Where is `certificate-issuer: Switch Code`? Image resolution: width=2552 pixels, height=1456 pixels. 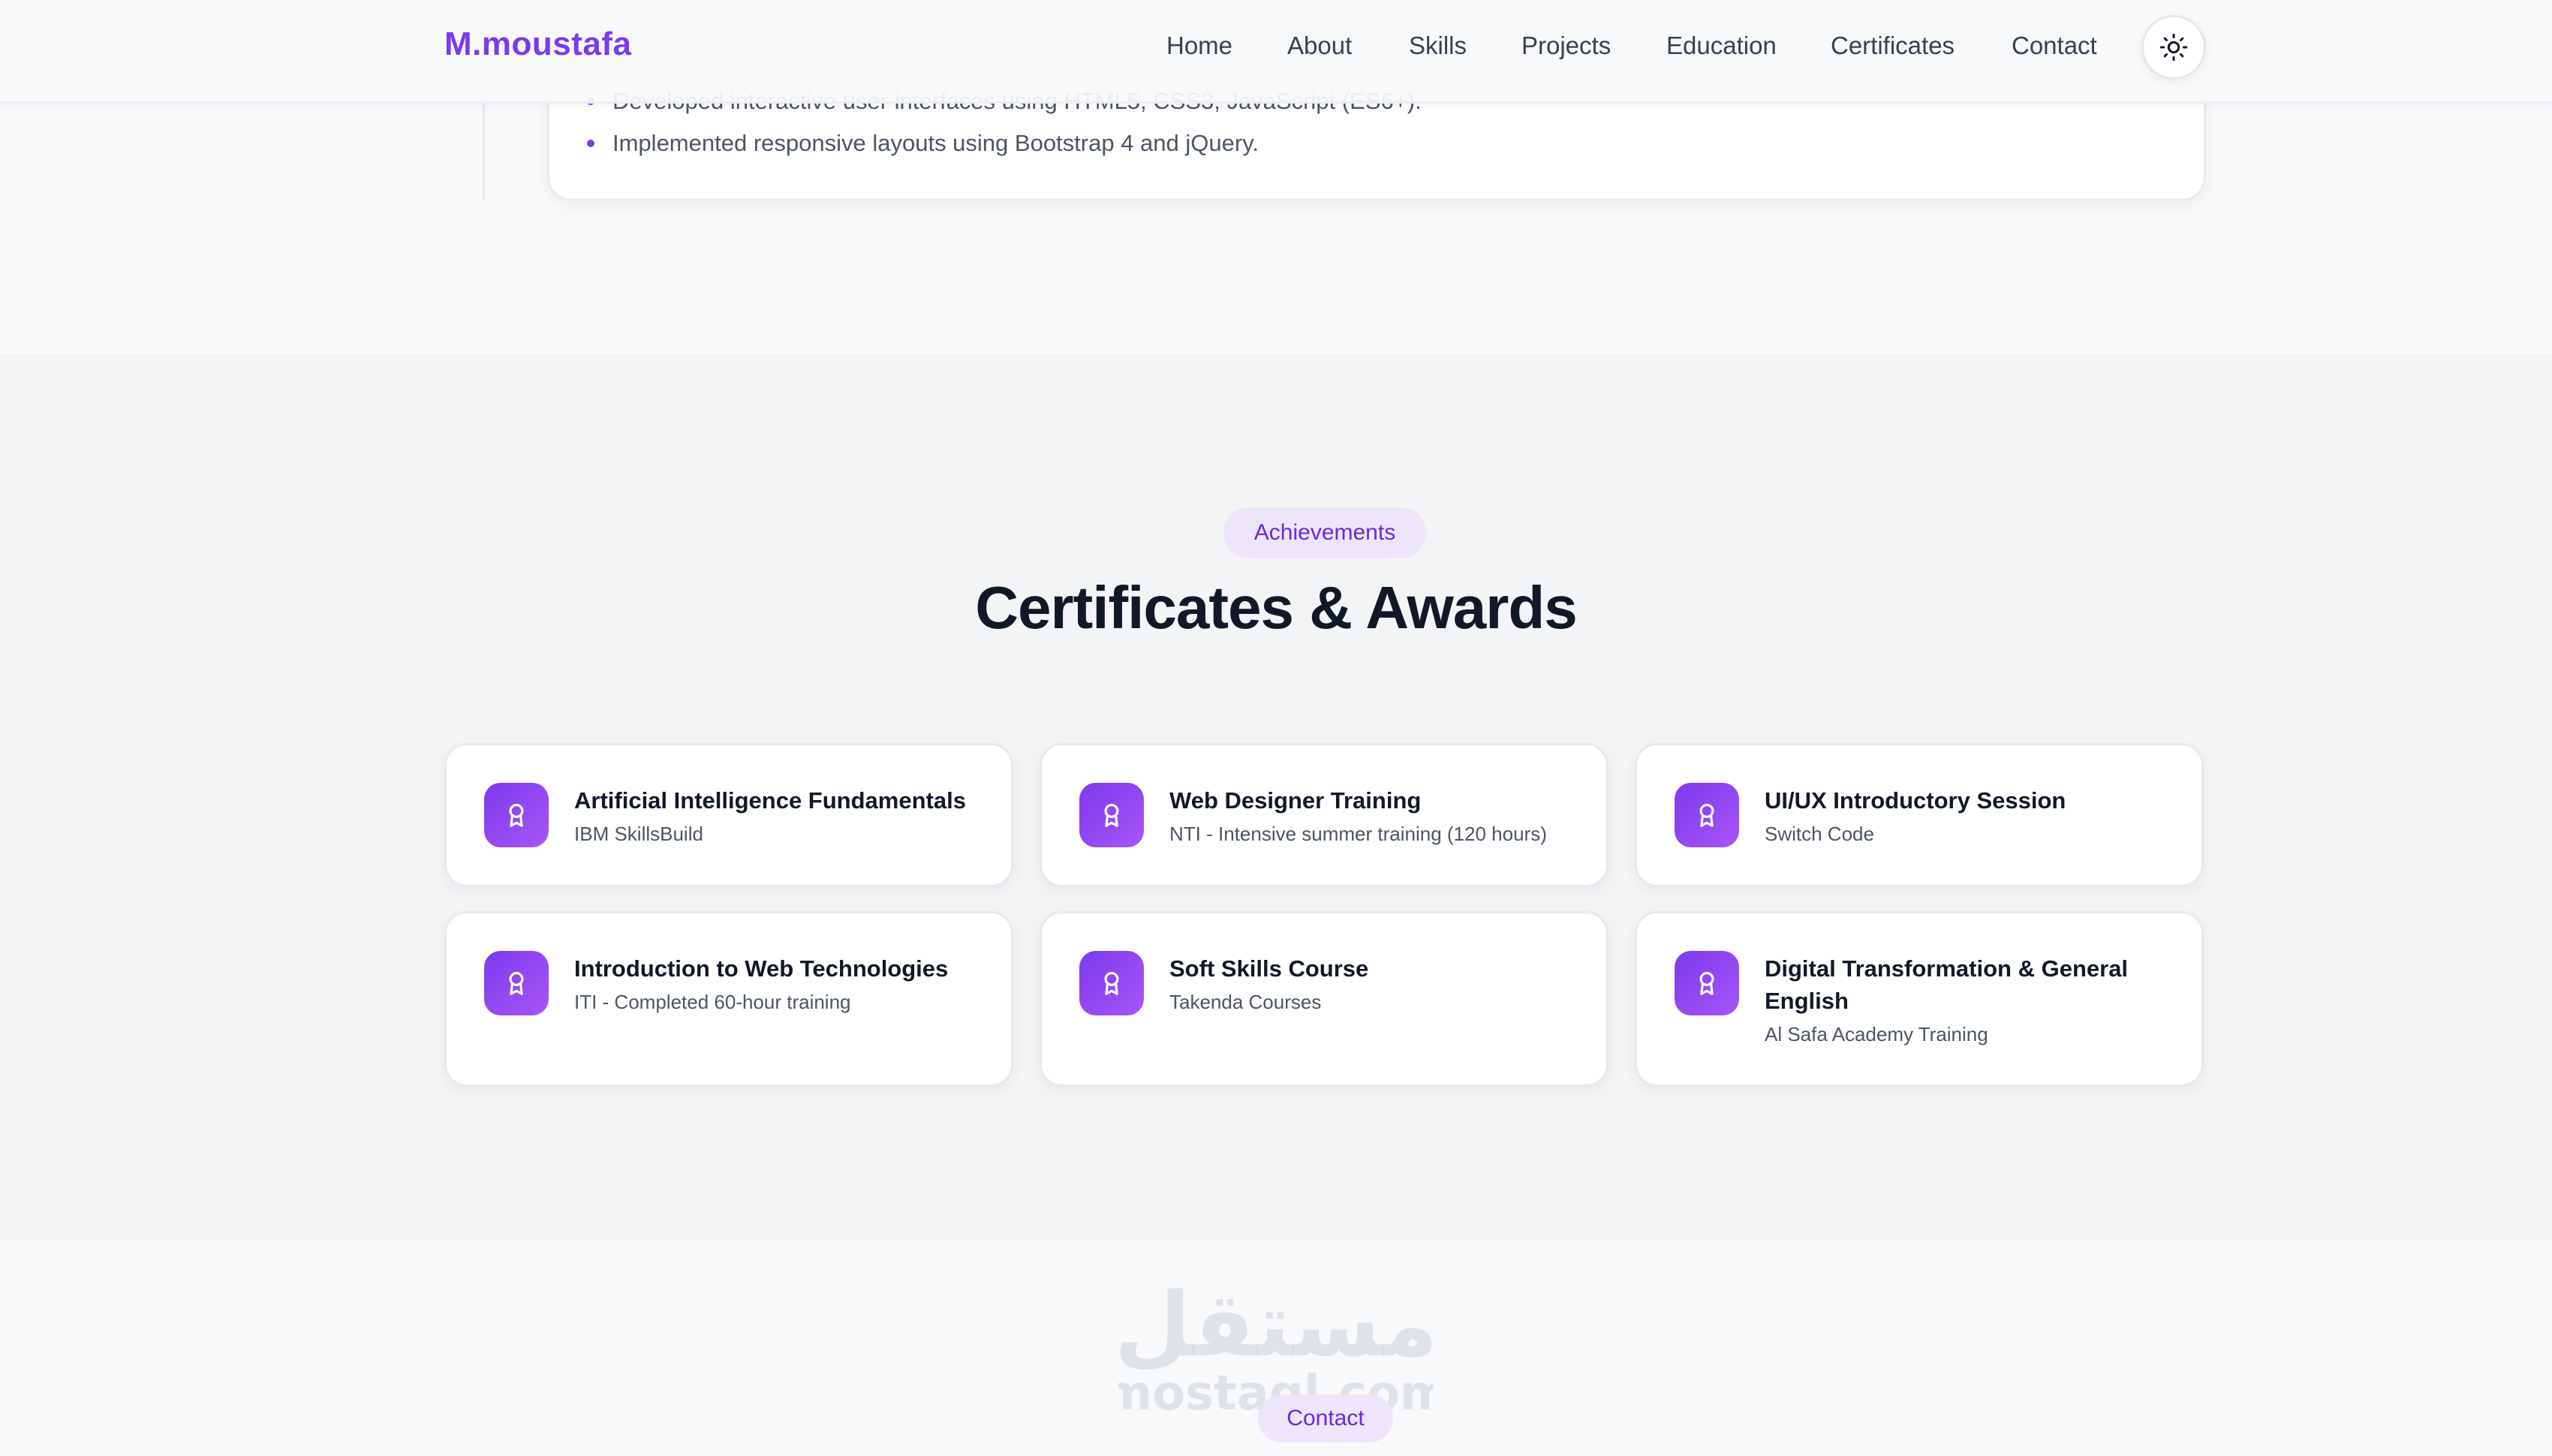
certificate-issuer: Switch Code is located at coordinates (1819, 834).